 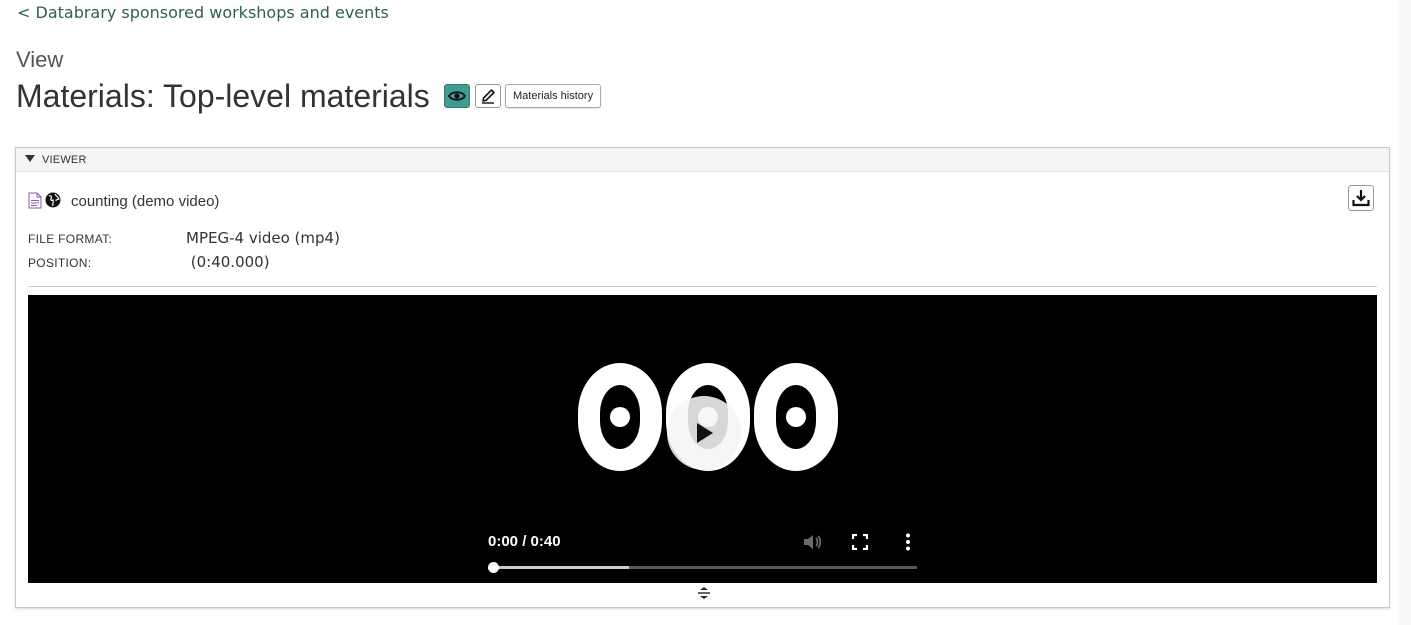 What do you see at coordinates (702, 286) in the screenshot?
I see `divider` at bounding box center [702, 286].